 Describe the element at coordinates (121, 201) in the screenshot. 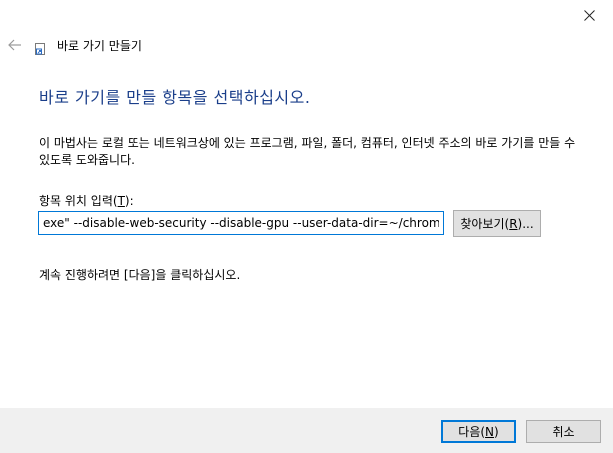

I see `location-label-accesskey: T` at that location.